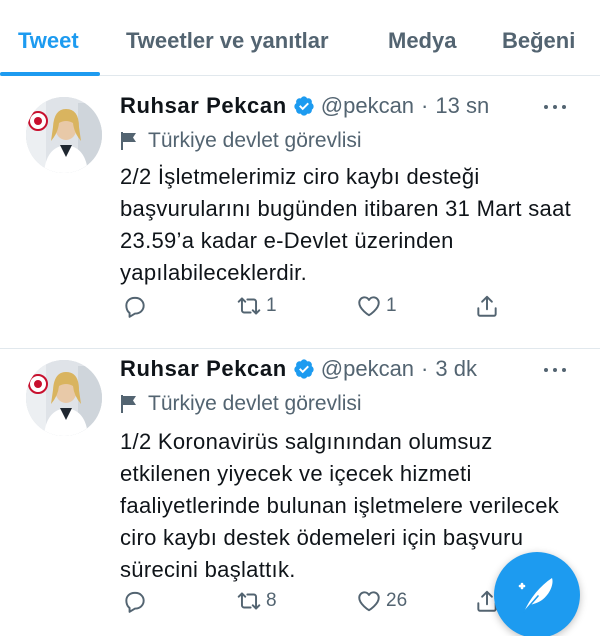 This screenshot has height=636, width=600. What do you see at coordinates (381, 601) in the screenshot?
I see `like-button: 26` at bounding box center [381, 601].